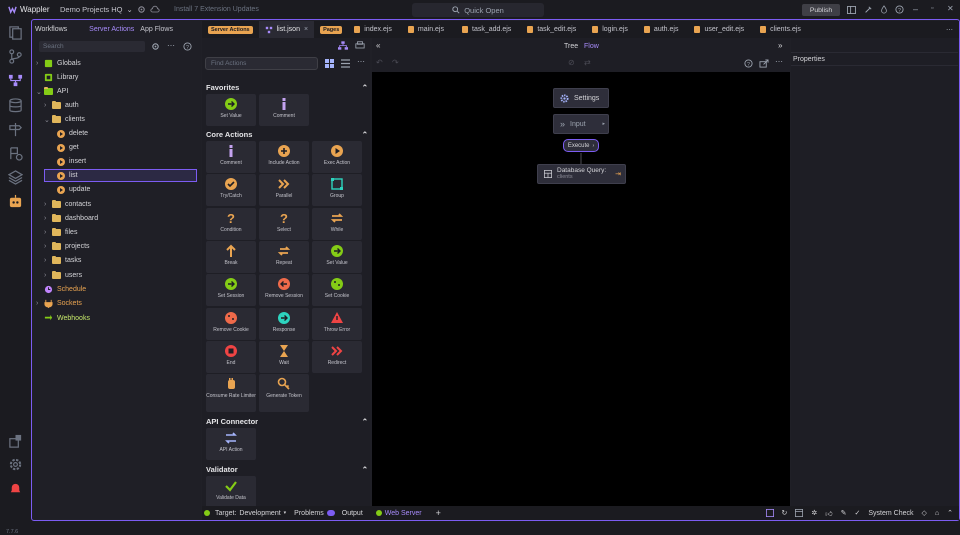 This screenshot has width=960, height=535. I want to click on action-tile: API Action, so click(231, 444).